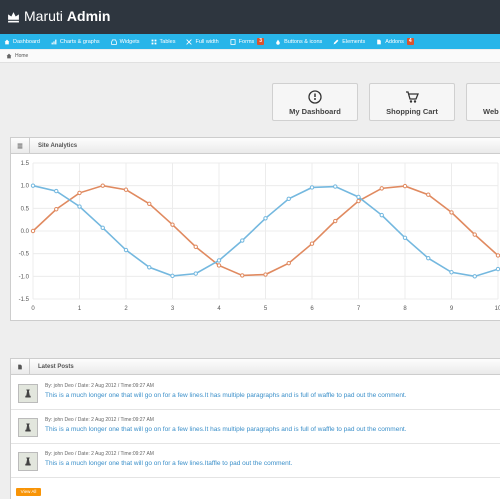 Image resolution: width=500 pixels, height=499 pixels. What do you see at coordinates (202, 42) in the screenshot?
I see `nav-full-width: Full width` at bounding box center [202, 42].